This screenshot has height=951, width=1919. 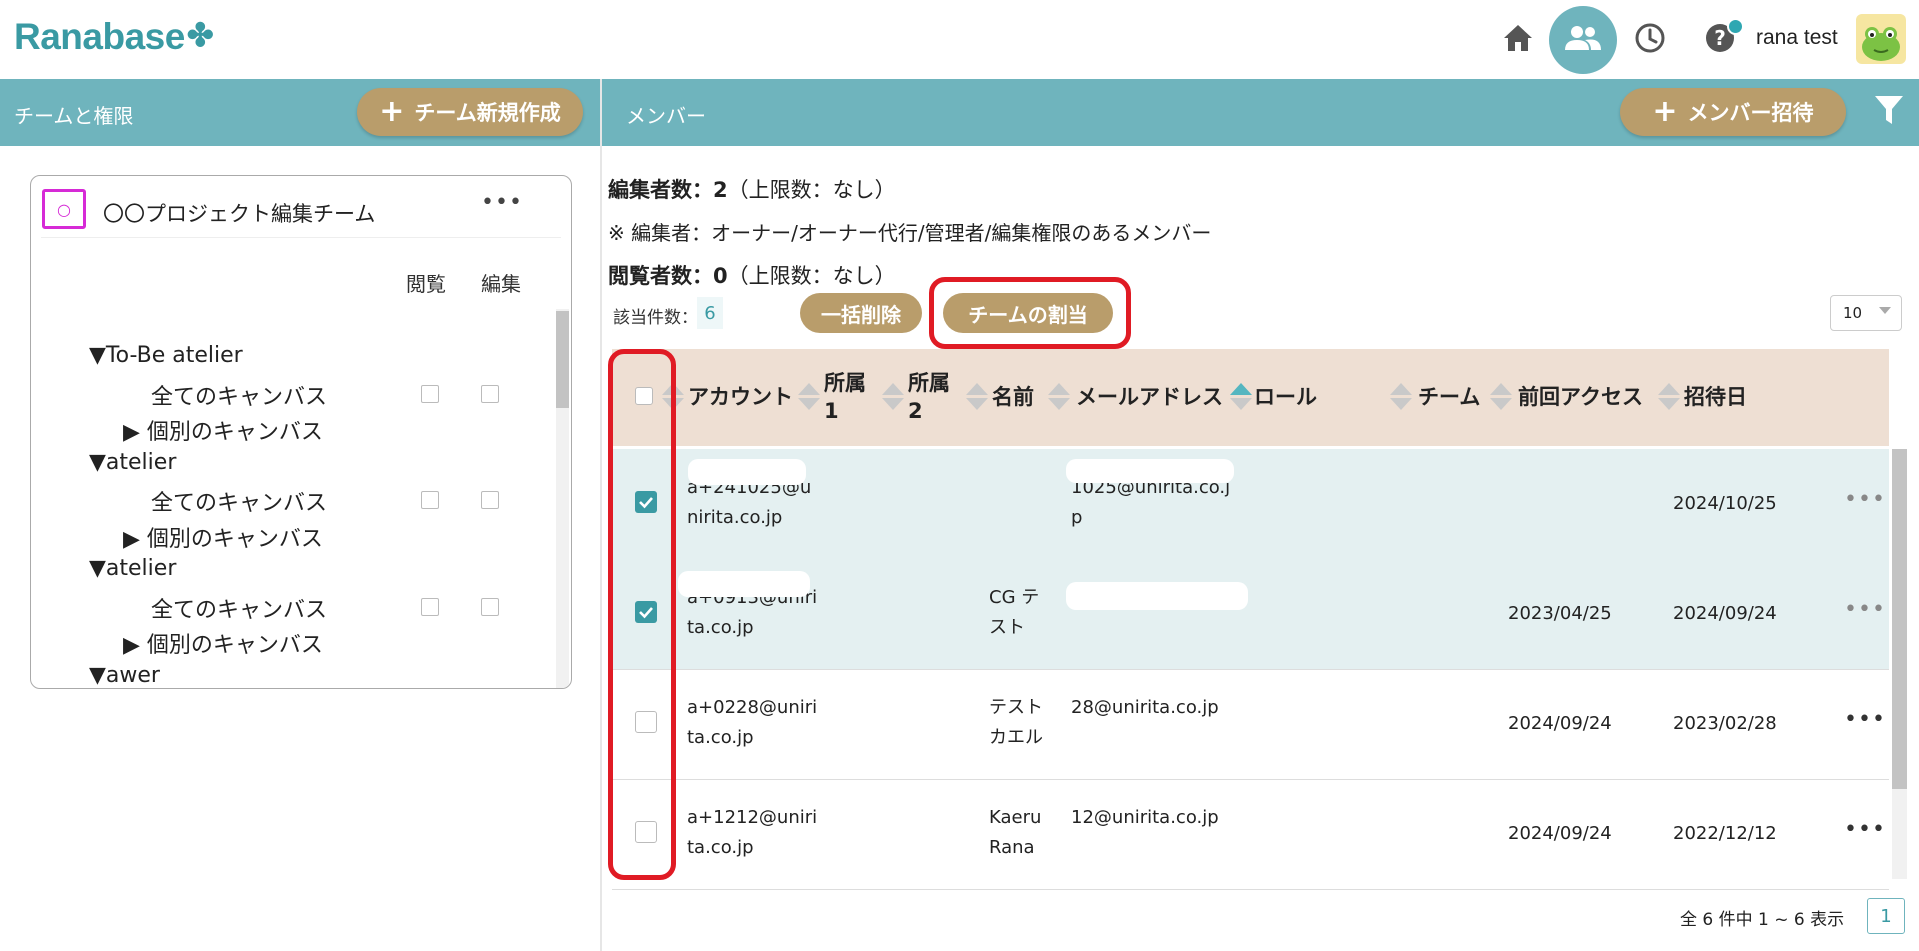 What do you see at coordinates (1285, 397) in the screenshot?
I see `col-role: ロール` at bounding box center [1285, 397].